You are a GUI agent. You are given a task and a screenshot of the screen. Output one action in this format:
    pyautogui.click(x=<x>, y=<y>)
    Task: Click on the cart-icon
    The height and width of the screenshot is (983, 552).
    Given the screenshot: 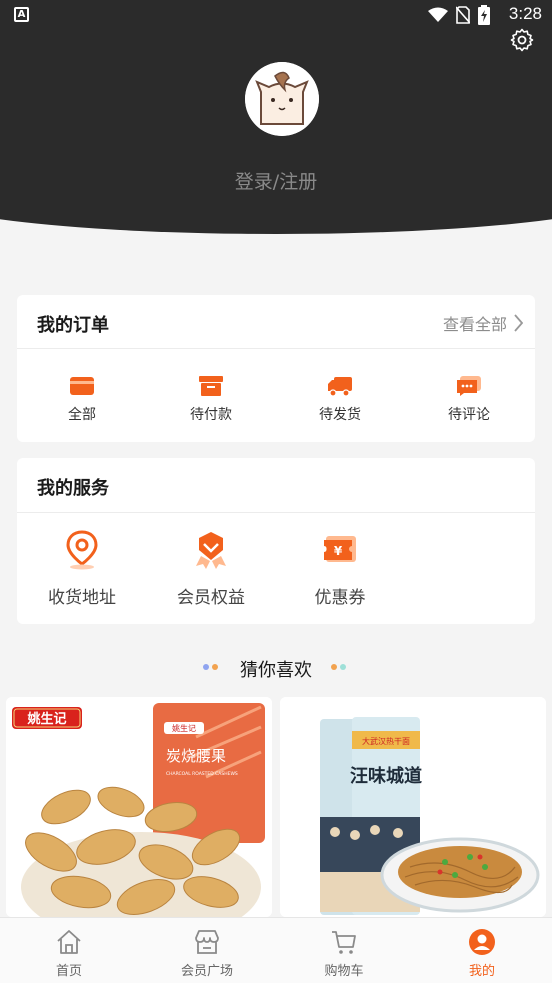 What is the action you would take?
    pyautogui.click(x=344, y=942)
    